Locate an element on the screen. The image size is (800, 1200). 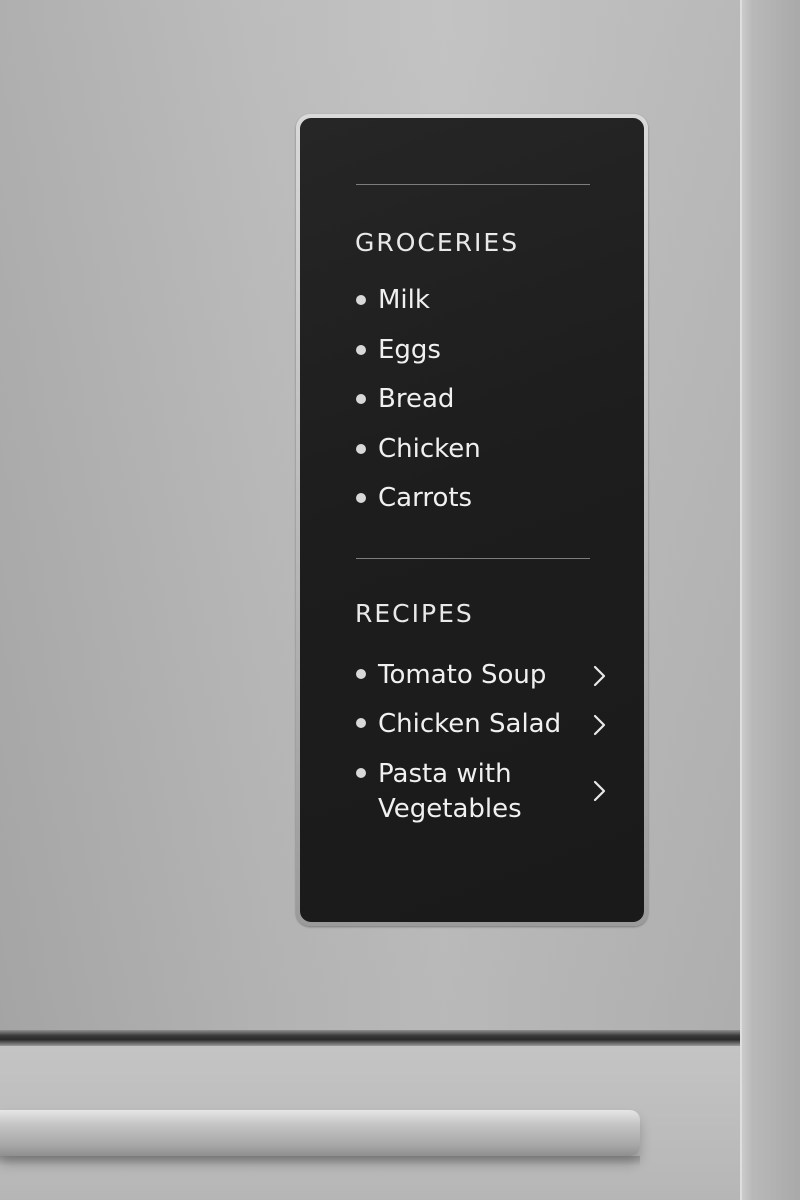
drawer-handle is located at coordinates (320, 1133).